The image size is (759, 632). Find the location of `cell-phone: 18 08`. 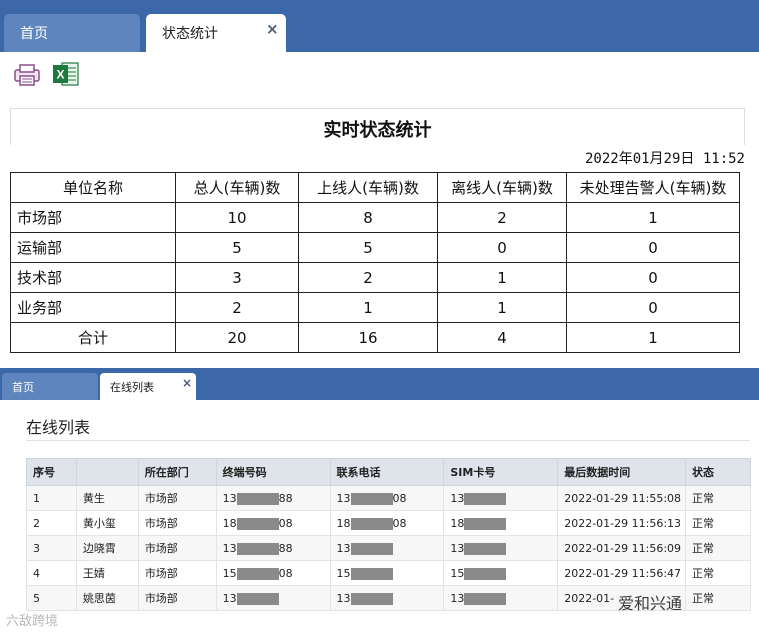

cell-phone: 18 08 is located at coordinates (387, 523).